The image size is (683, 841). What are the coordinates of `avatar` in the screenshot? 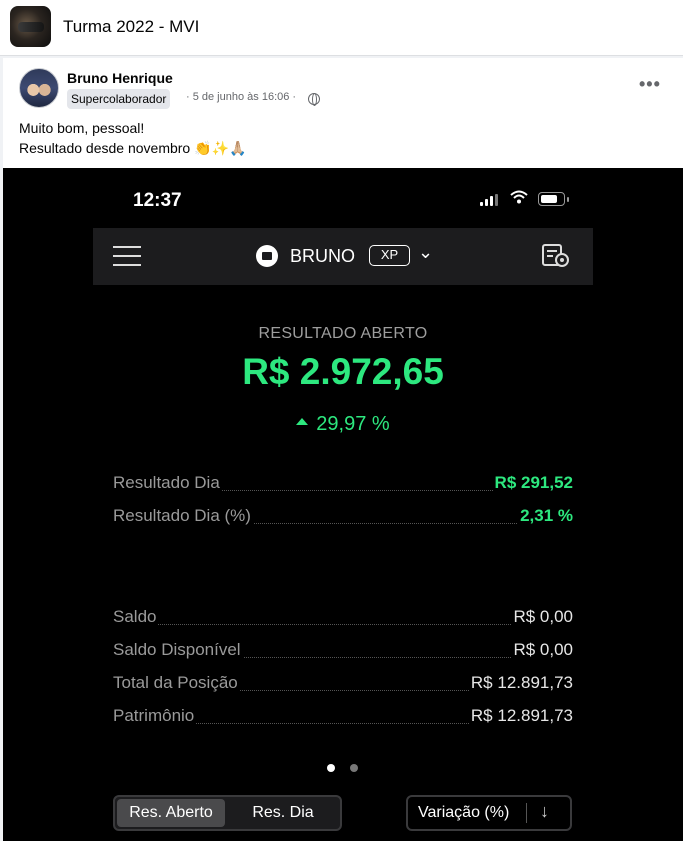 It's located at (39, 88).